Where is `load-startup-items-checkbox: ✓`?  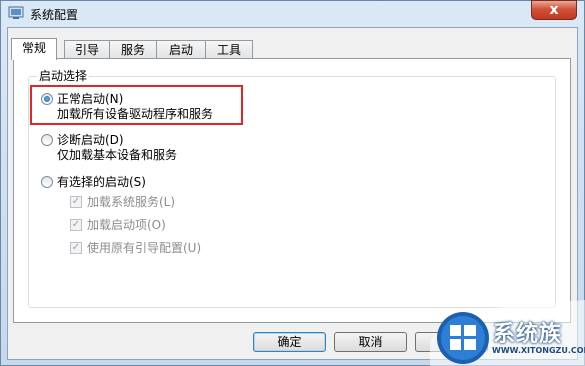 load-startup-items-checkbox: ✓ is located at coordinates (76, 225).